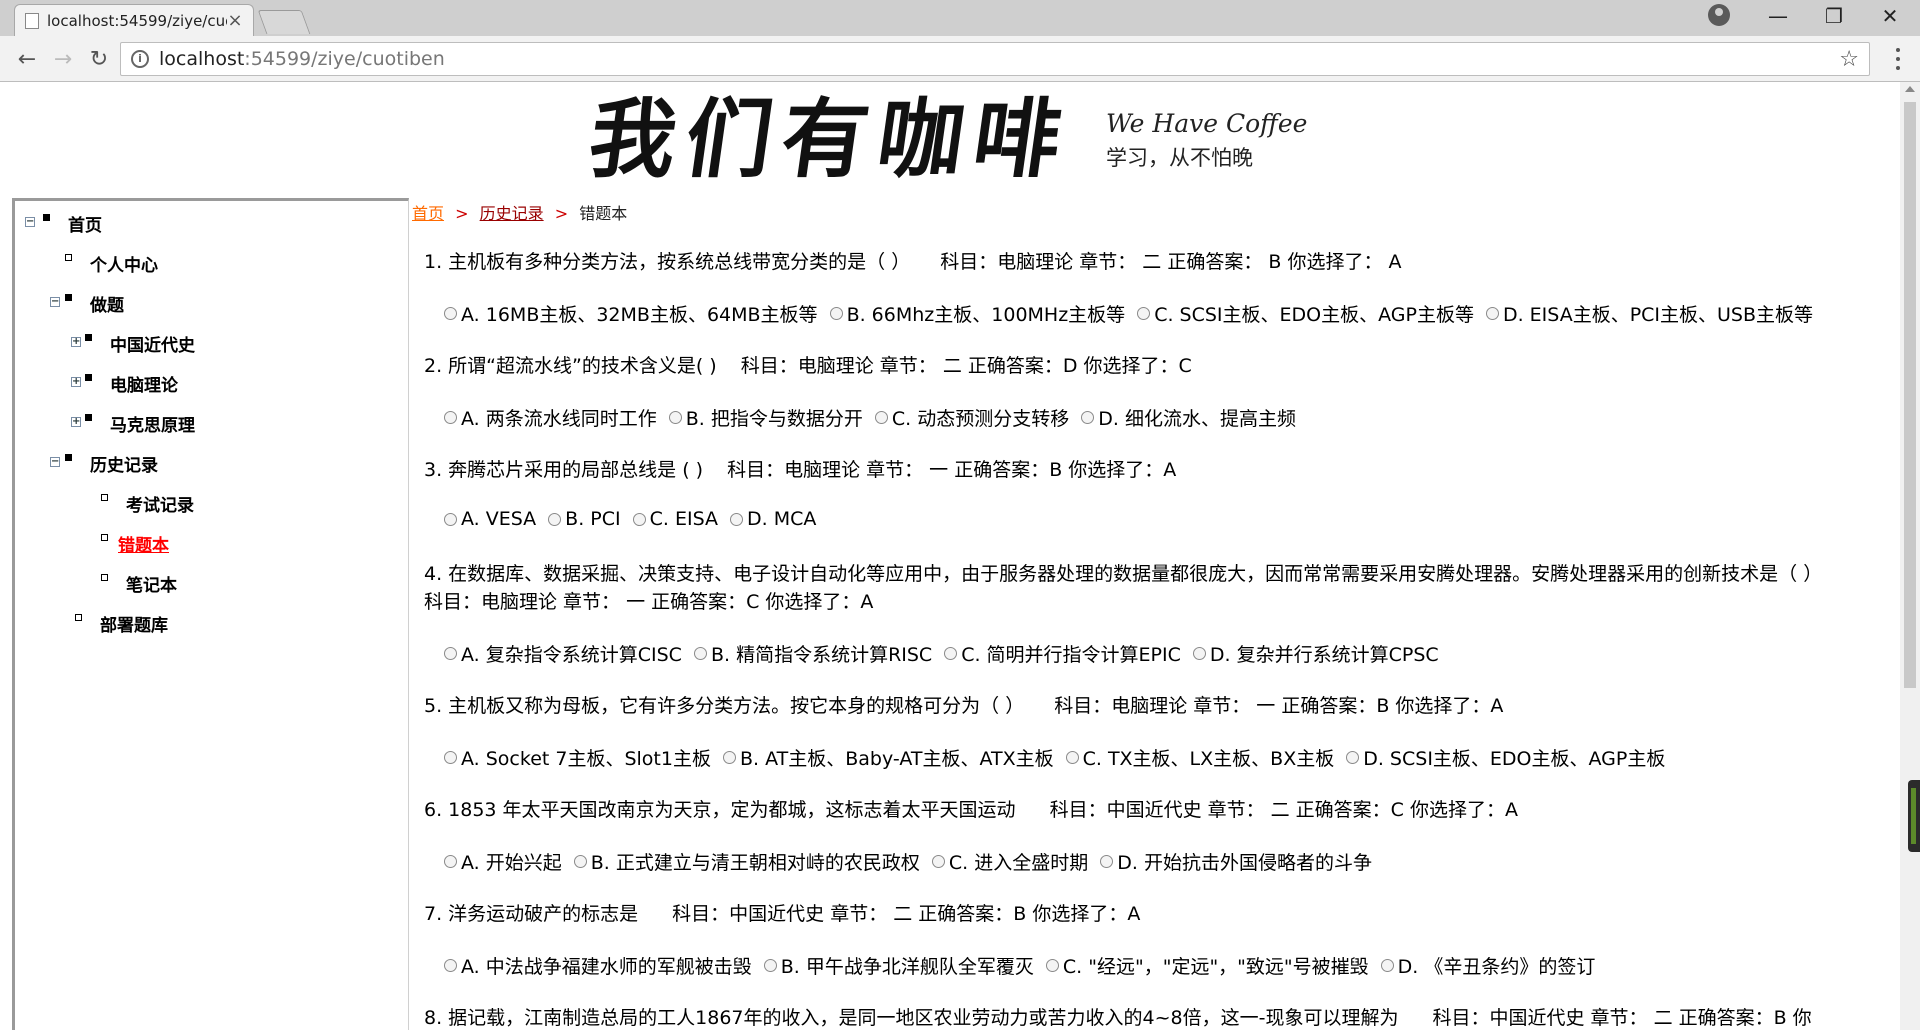  I want to click on maximize-icon: ❐, so click(1834, 16).